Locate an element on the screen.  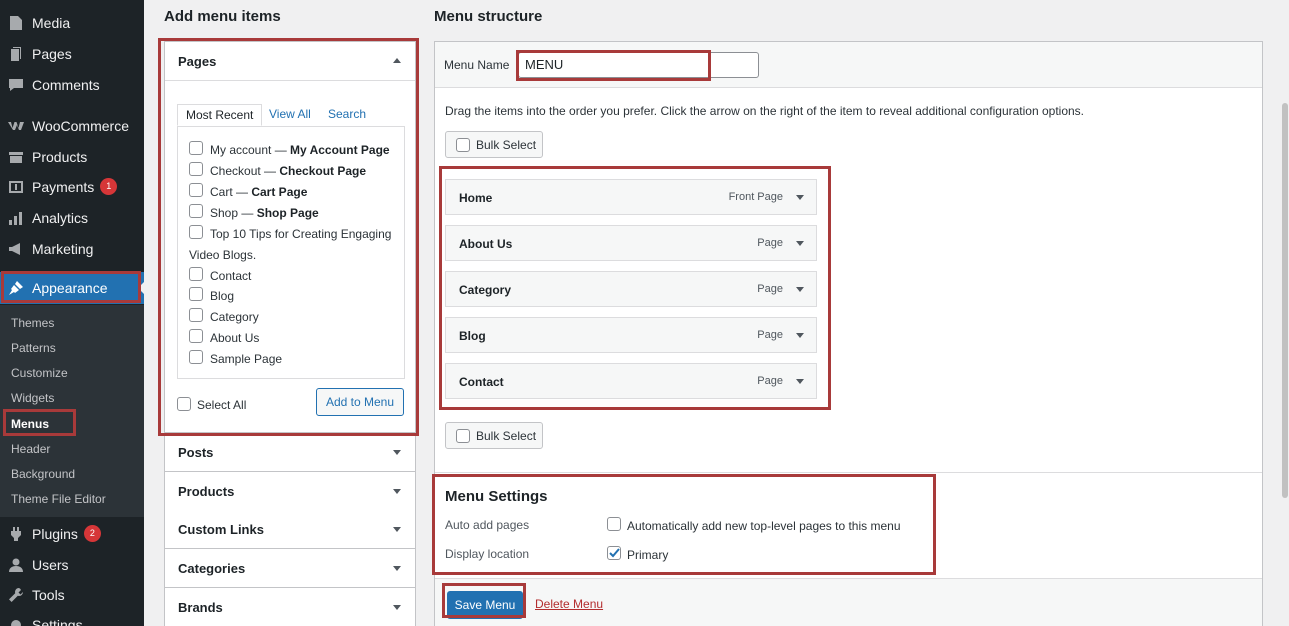
settings-icon is located at coordinates (16, 621).